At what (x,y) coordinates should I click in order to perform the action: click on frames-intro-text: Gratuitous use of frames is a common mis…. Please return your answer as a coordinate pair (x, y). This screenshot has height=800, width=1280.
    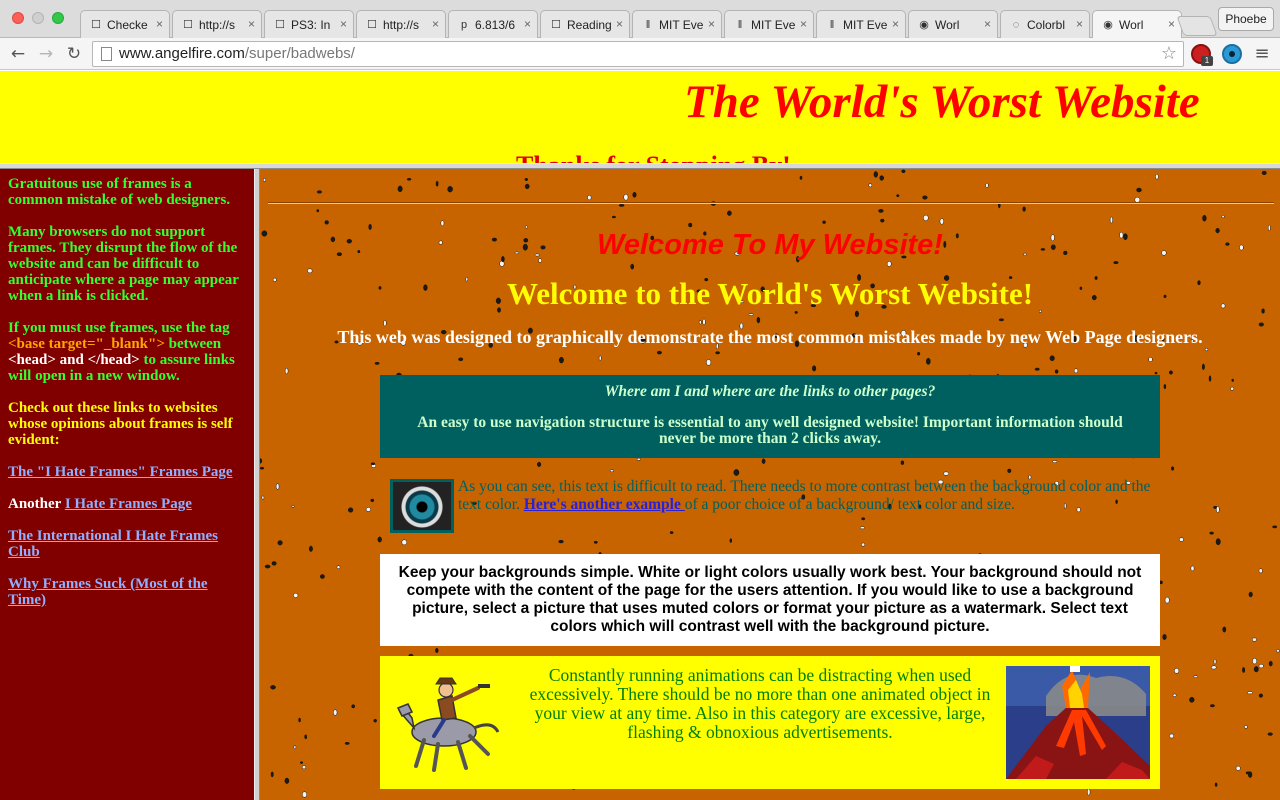
    Looking at the image, I should click on (119, 192).